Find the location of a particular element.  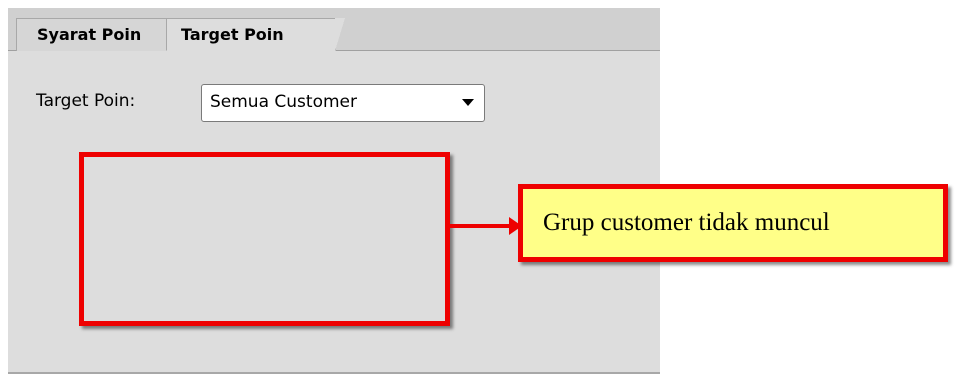

tab-target-poin: Target Poin is located at coordinates (255, 34).